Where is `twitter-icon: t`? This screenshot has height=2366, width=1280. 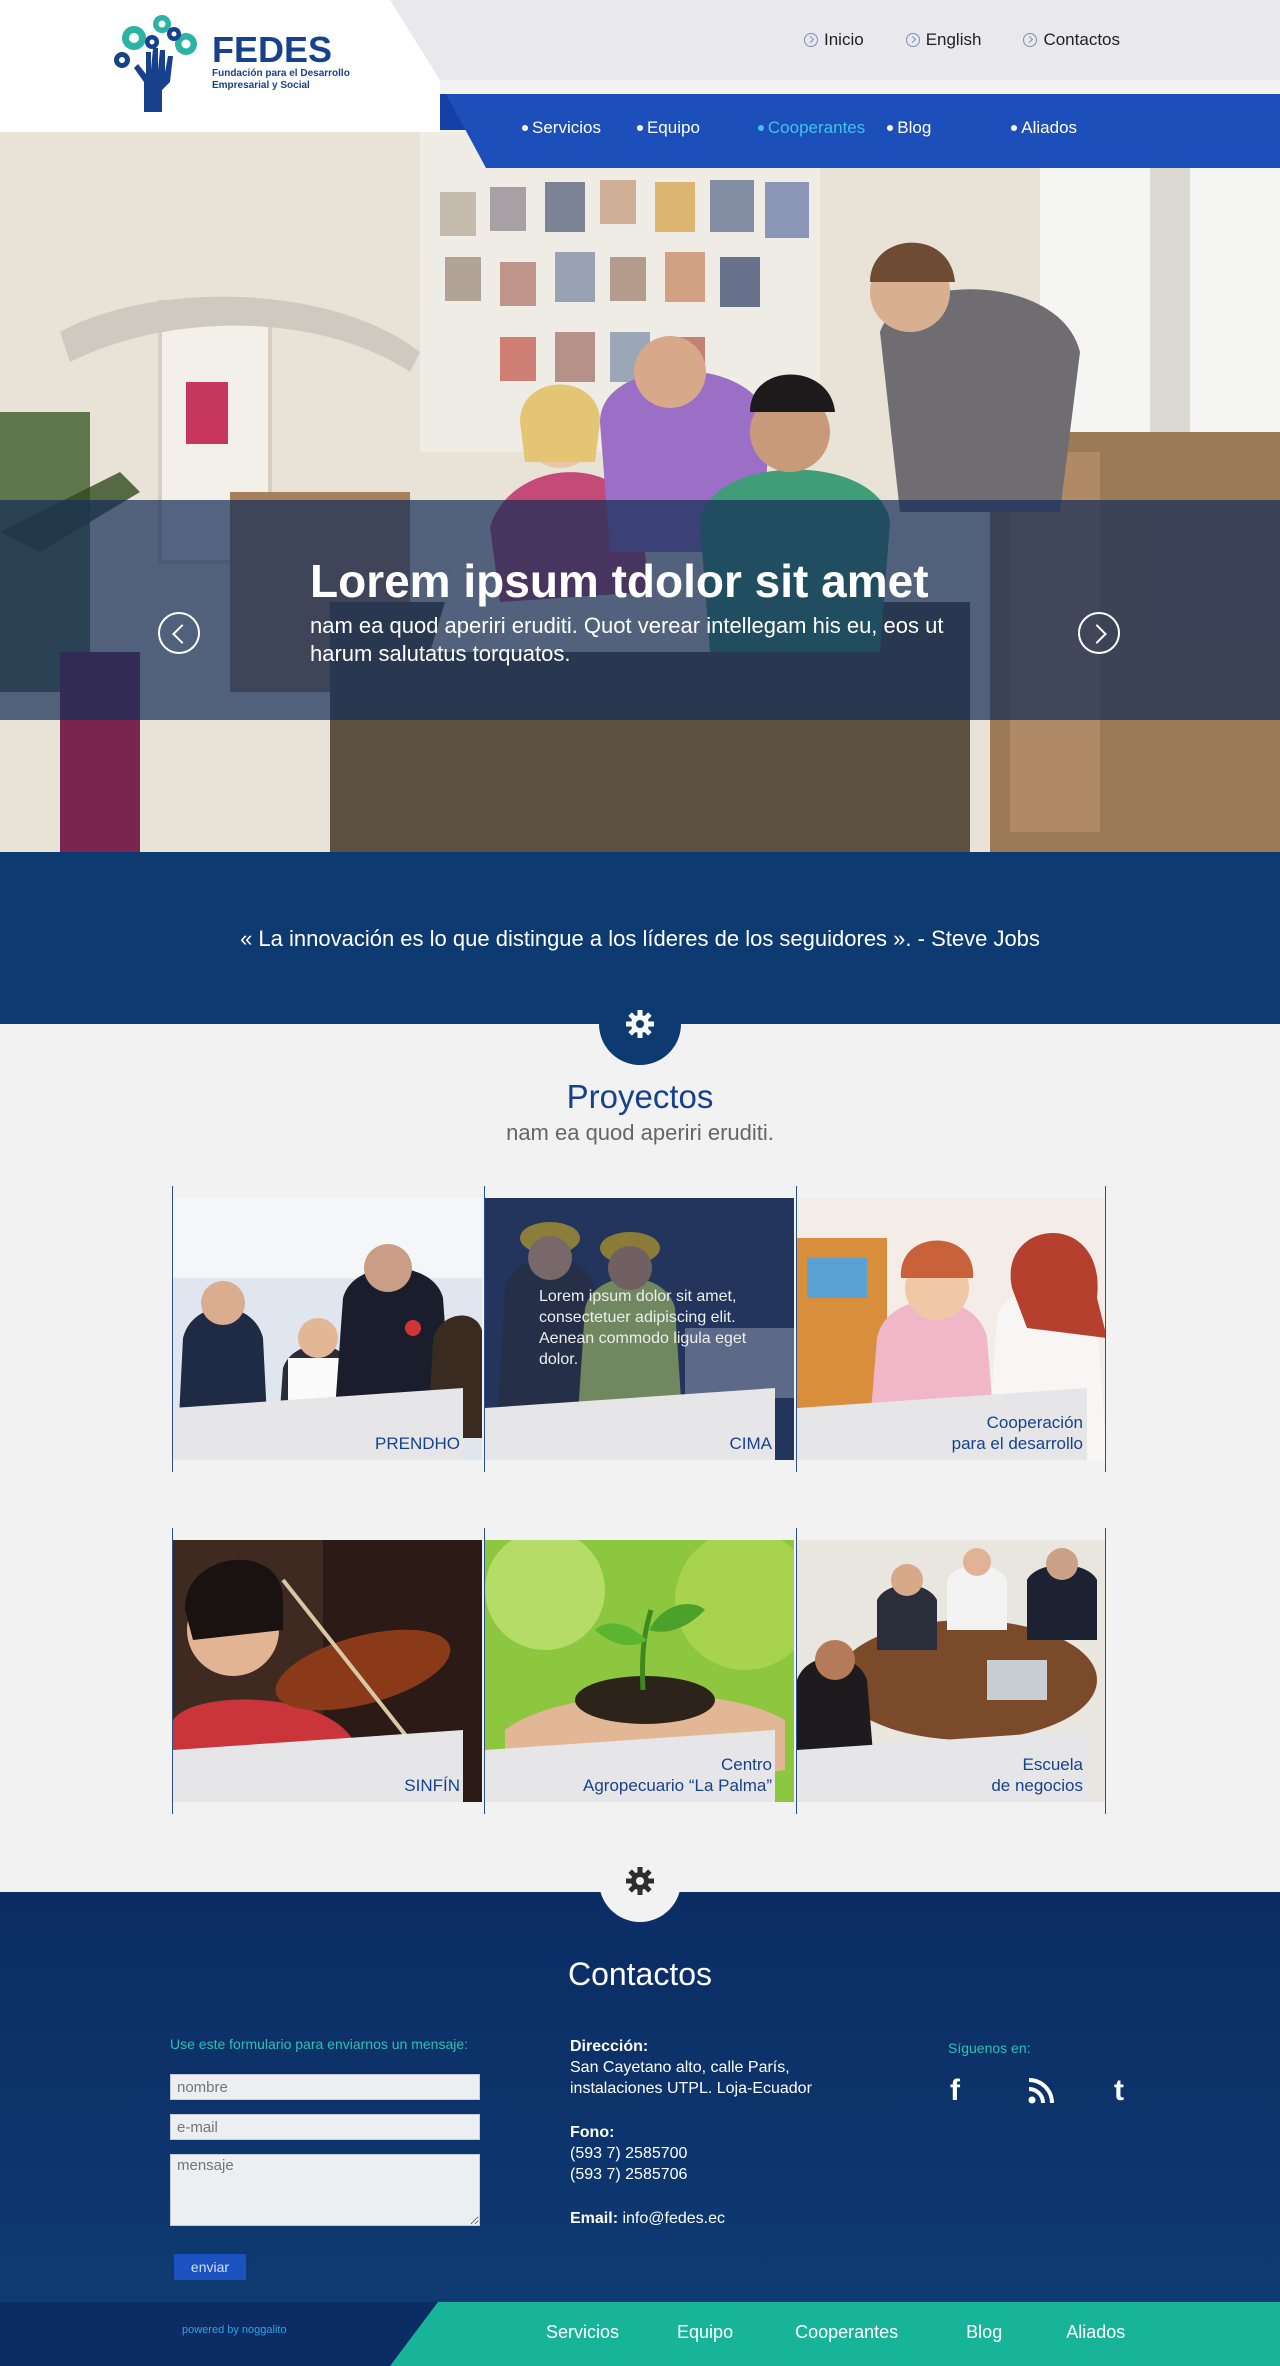
twitter-icon: t is located at coordinates (1119, 2091).